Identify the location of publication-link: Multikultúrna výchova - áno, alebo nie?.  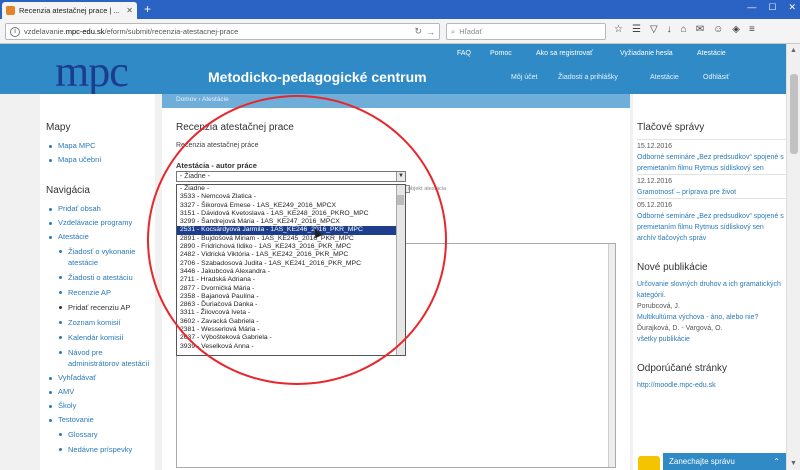
(711, 317).